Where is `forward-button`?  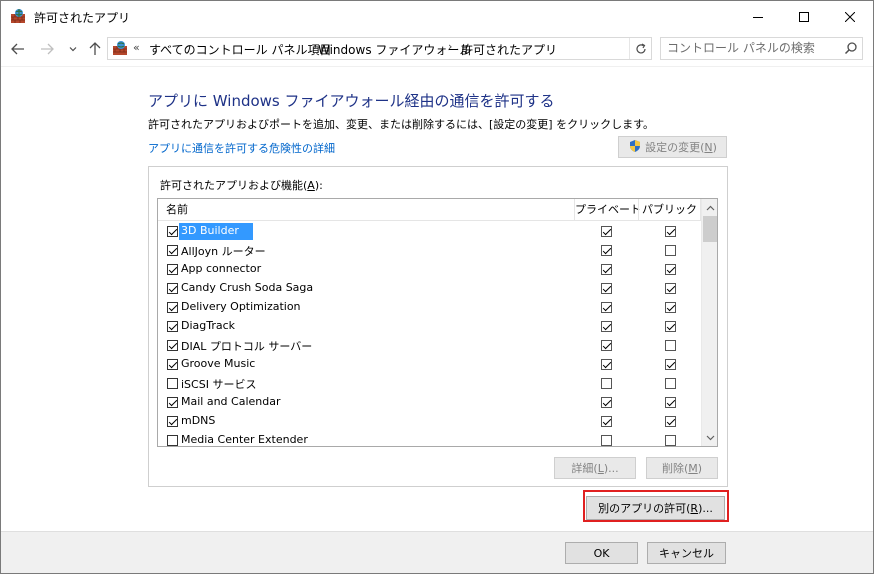 forward-button is located at coordinates (47, 49).